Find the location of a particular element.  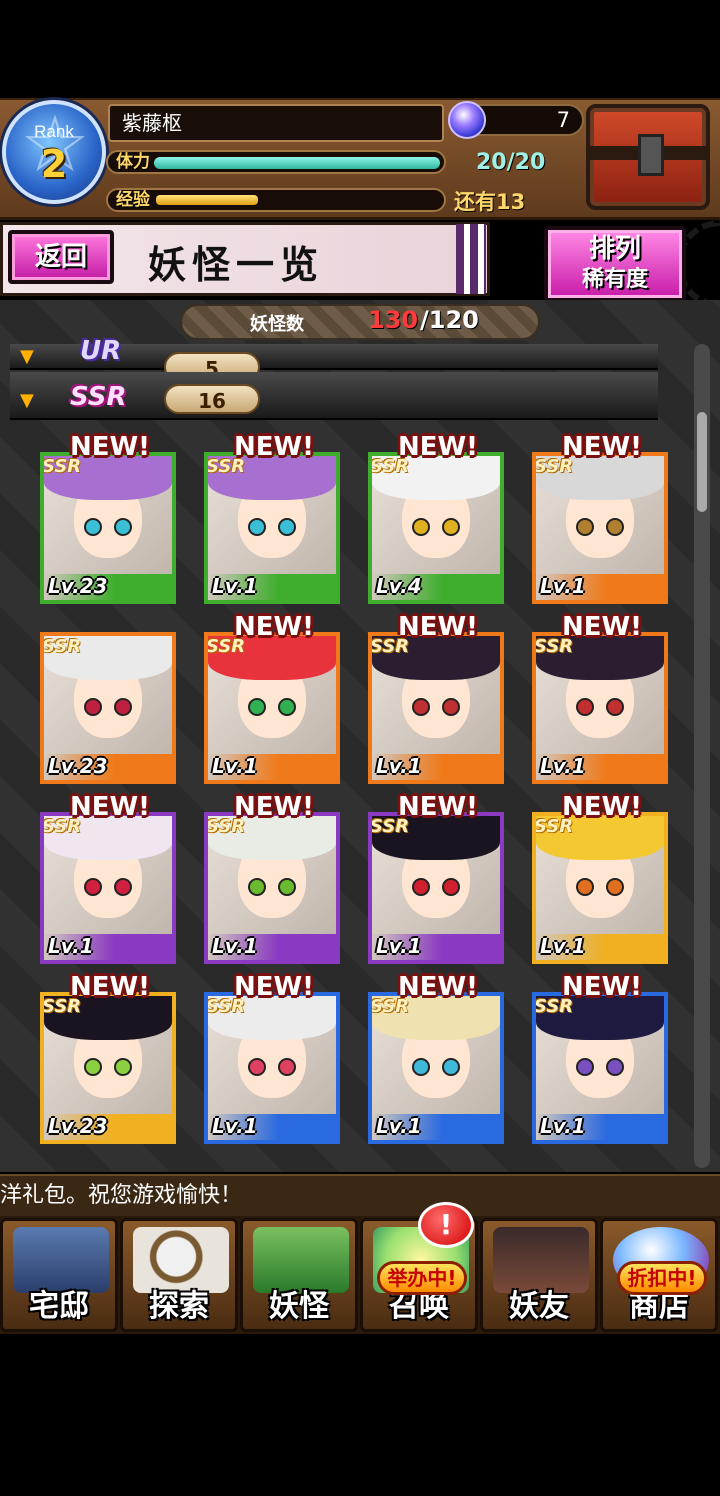

summon-alert-badge: ! is located at coordinates (446, 1225).